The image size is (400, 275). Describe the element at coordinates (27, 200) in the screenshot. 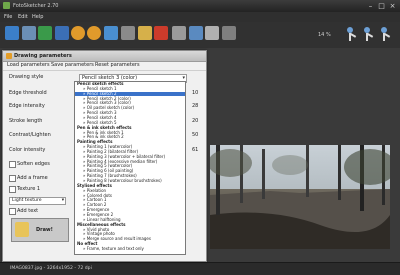

I see `texture-select-value: Light texture` at that location.